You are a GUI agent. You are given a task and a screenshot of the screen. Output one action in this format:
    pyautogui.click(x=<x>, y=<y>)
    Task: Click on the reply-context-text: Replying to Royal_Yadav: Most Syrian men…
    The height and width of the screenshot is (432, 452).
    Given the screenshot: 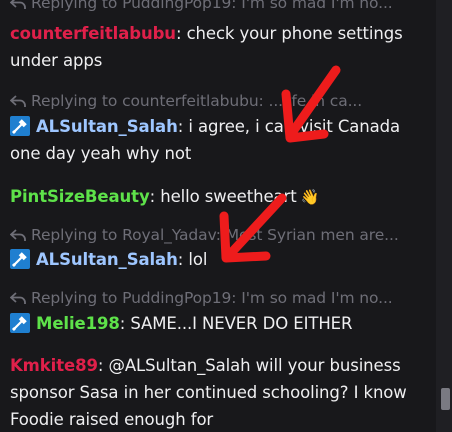 What is the action you would take?
    pyautogui.click(x=215, y=235)
    